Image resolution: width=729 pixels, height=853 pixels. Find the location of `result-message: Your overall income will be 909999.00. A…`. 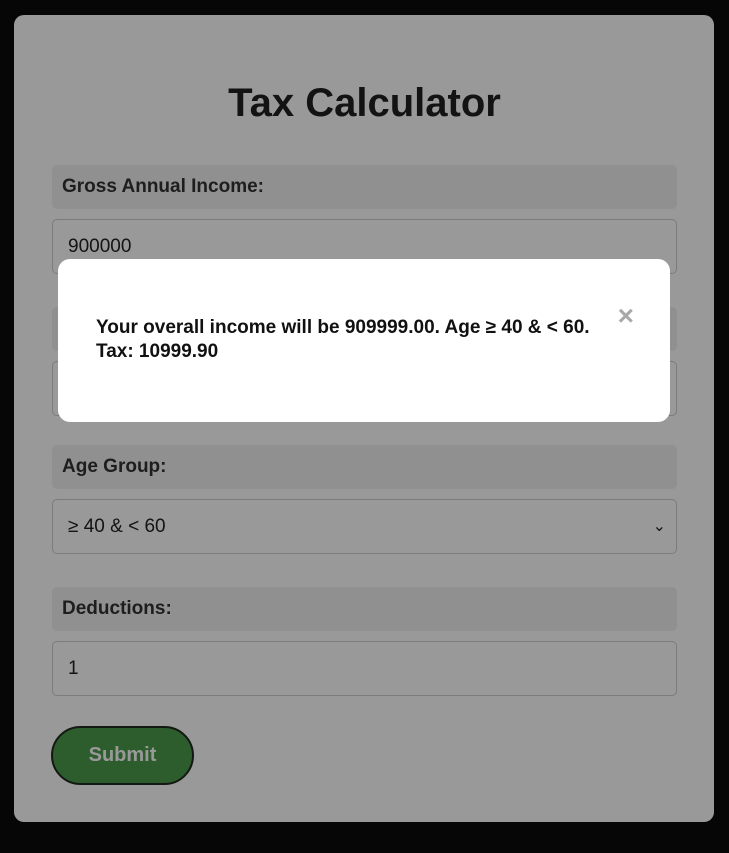

result-message: Your overall income will be 909999.00. A… is located at coordinates (343, 339).